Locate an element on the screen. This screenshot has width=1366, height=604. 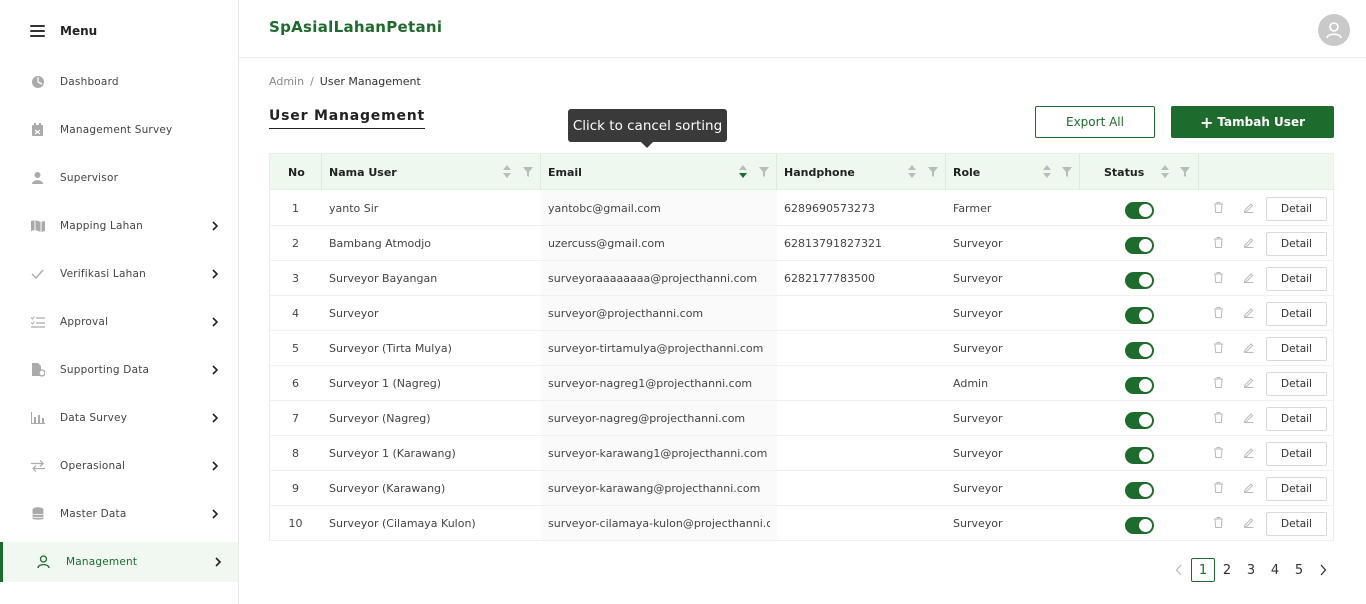
breadcrumb-root: Admin is located at coordinates (286, 81).